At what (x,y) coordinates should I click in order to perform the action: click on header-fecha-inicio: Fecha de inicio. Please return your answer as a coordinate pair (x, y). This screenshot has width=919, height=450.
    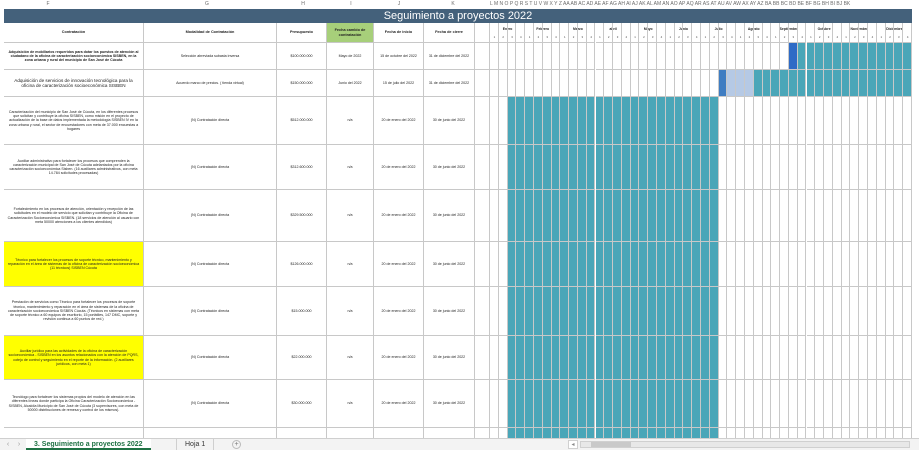
    Looking at the image, I should click on (399, 33).